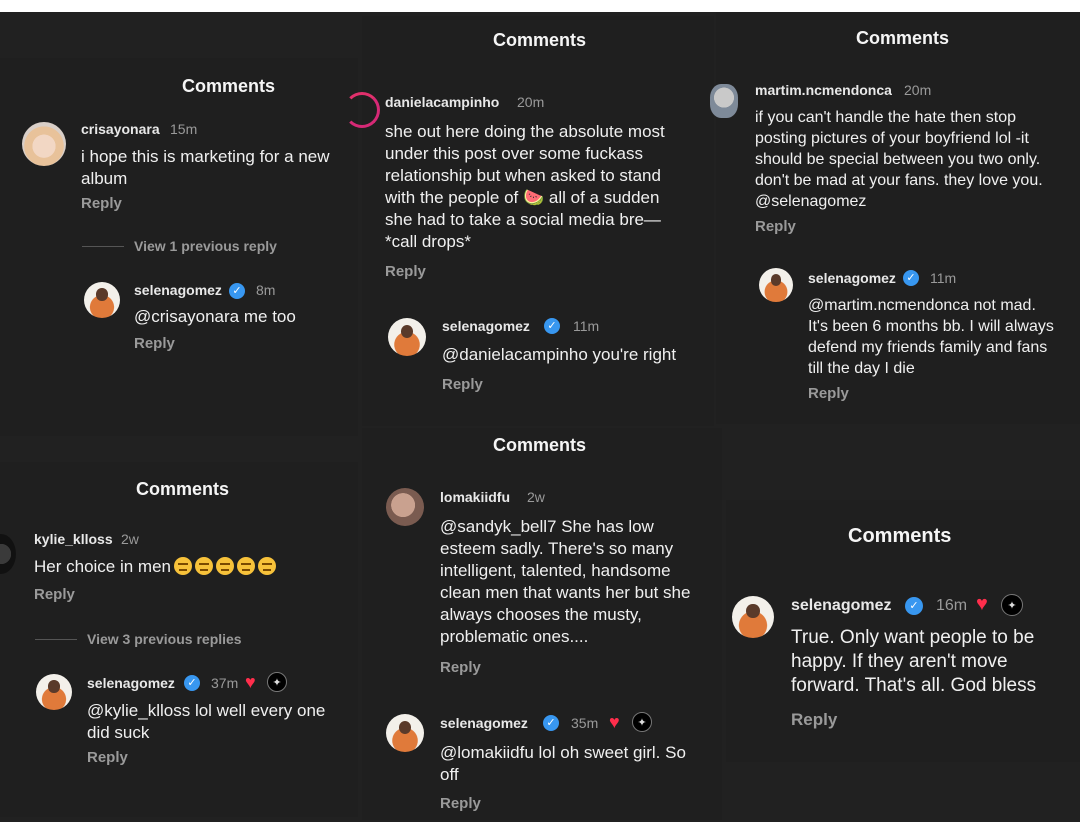 The height and width of the screenshot is (839, 1080). What do you see at coordinates (559, 354) in the screenshot?
I see `comment-text: @danielacampinho you're right` at bounding box center [559, 354].